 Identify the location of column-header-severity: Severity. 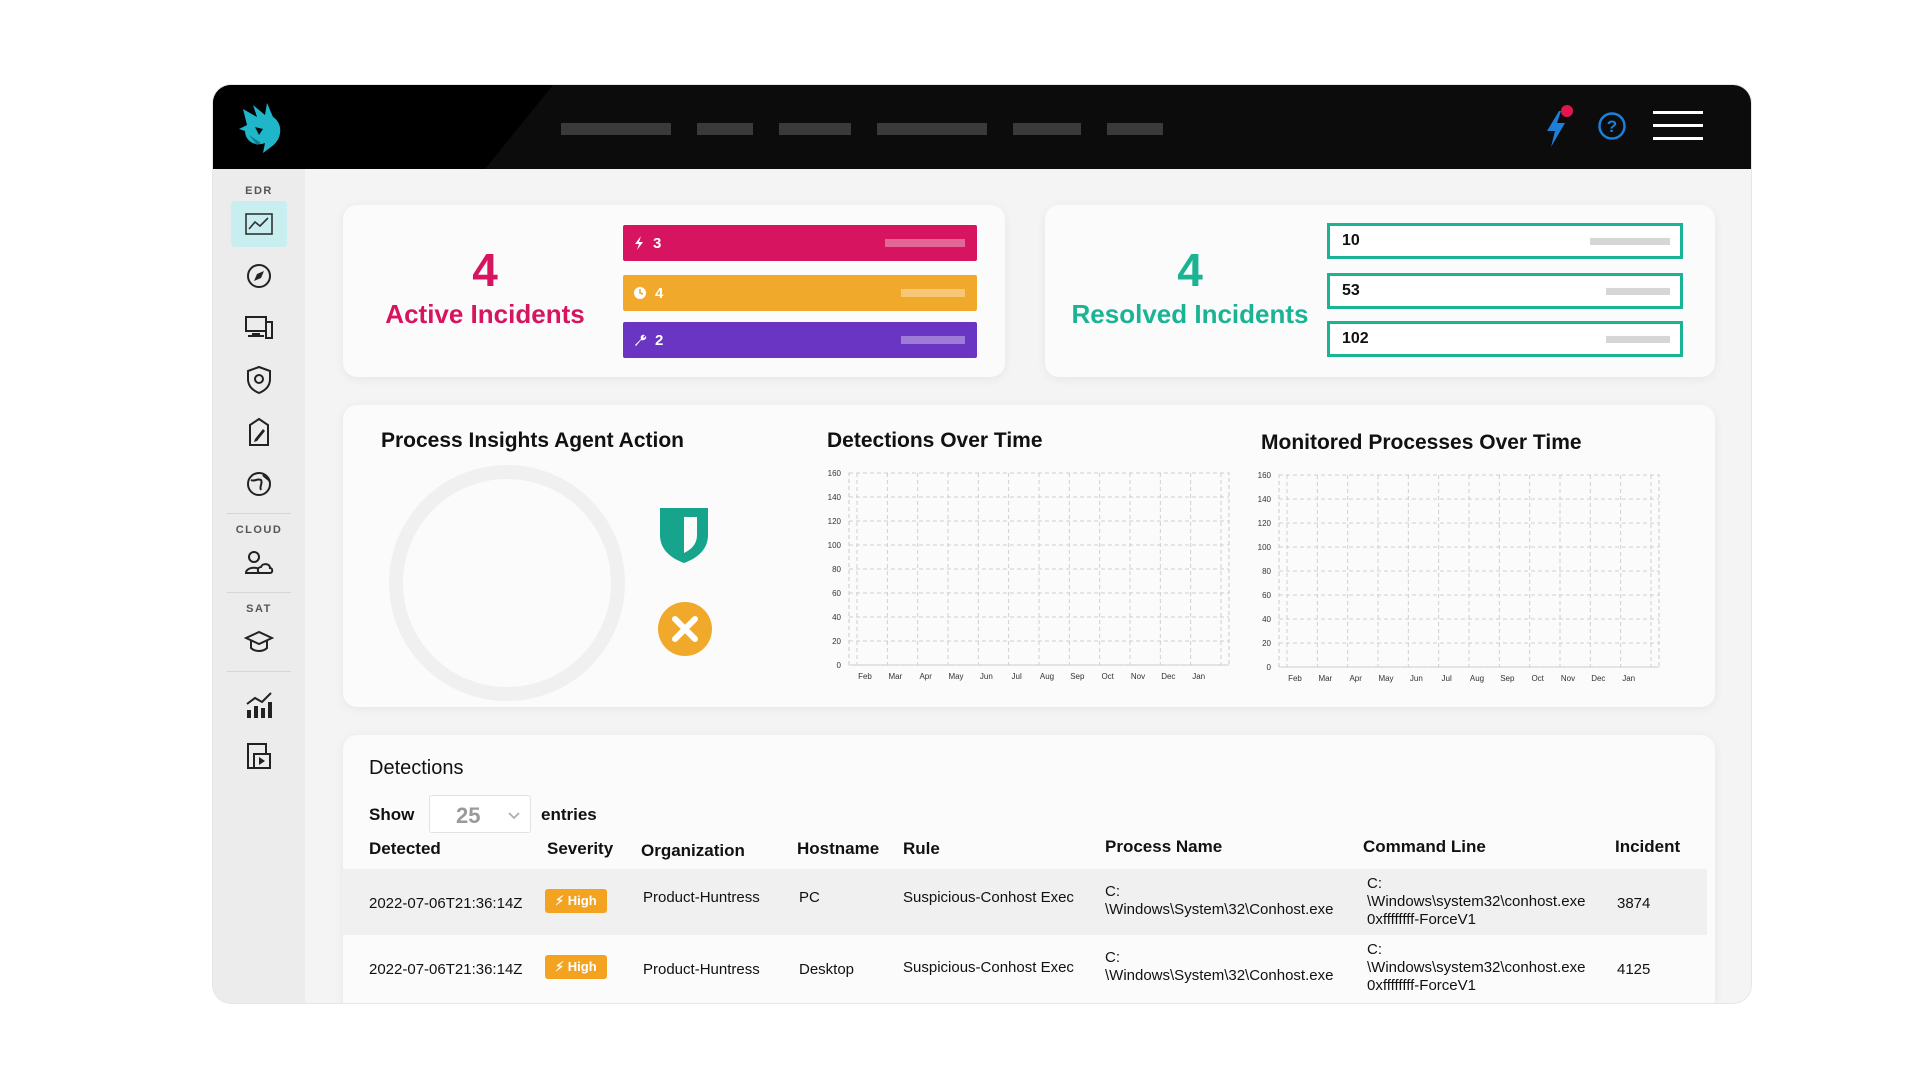
(580, 849).